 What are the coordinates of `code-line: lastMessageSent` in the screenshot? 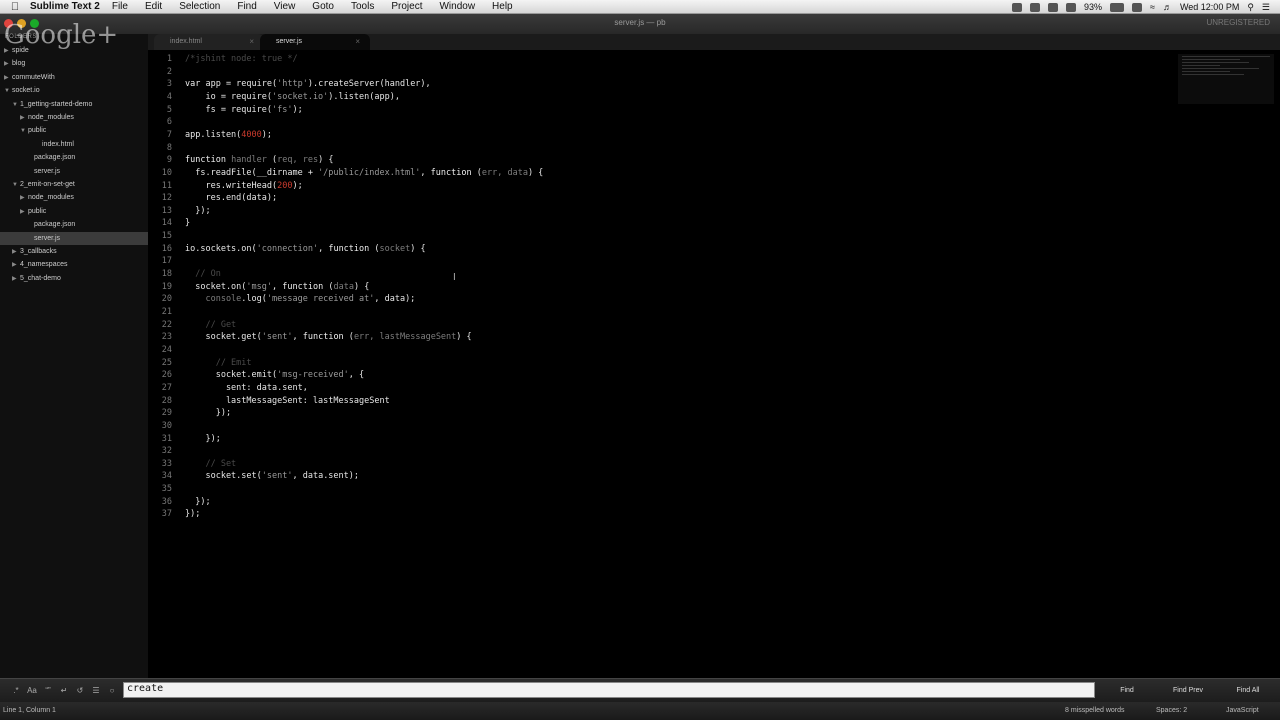 It's located at (287, 401).